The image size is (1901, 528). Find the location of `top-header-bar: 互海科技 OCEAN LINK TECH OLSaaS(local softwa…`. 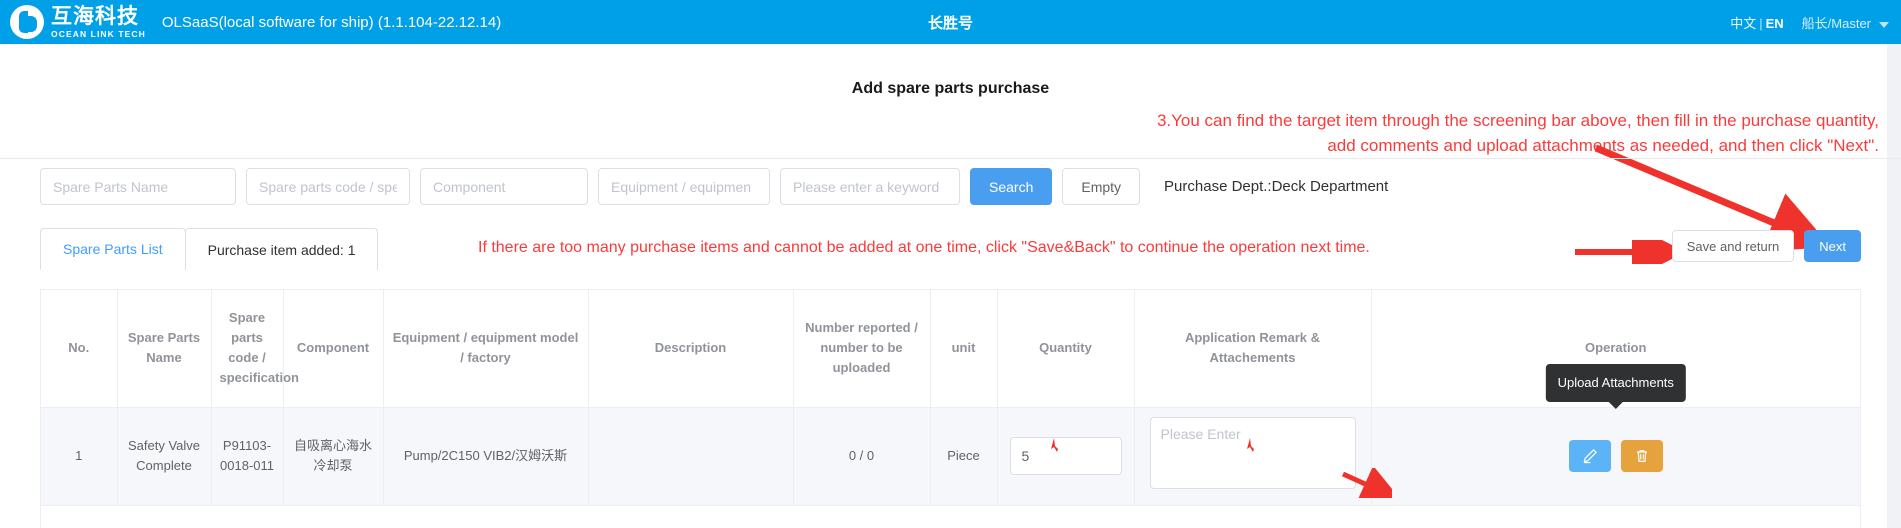

top-header-bar: 互海科技 OCEAN LINK TECH OLSaaS(local softwa… is located at coordinates (950, 22).